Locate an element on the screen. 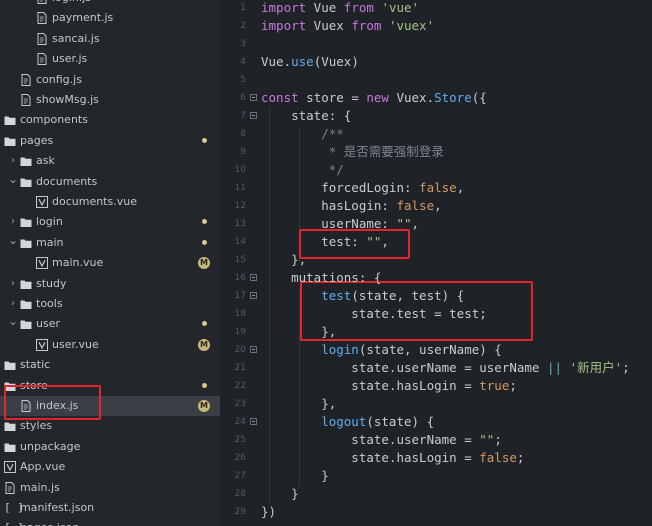  code-line: 18 state.test = test; is located at coordinates (436, 314).